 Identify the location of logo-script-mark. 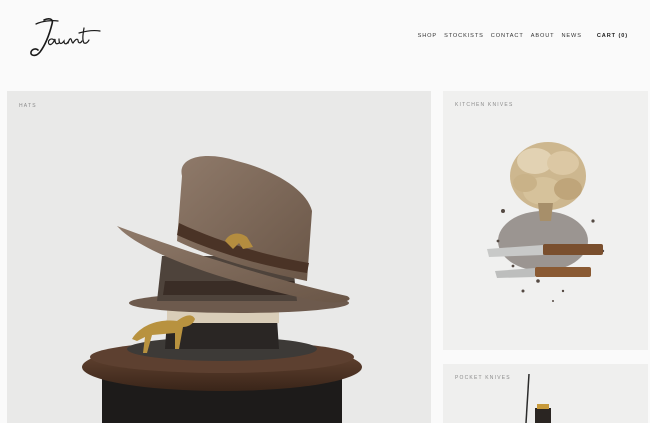
(65, 37).